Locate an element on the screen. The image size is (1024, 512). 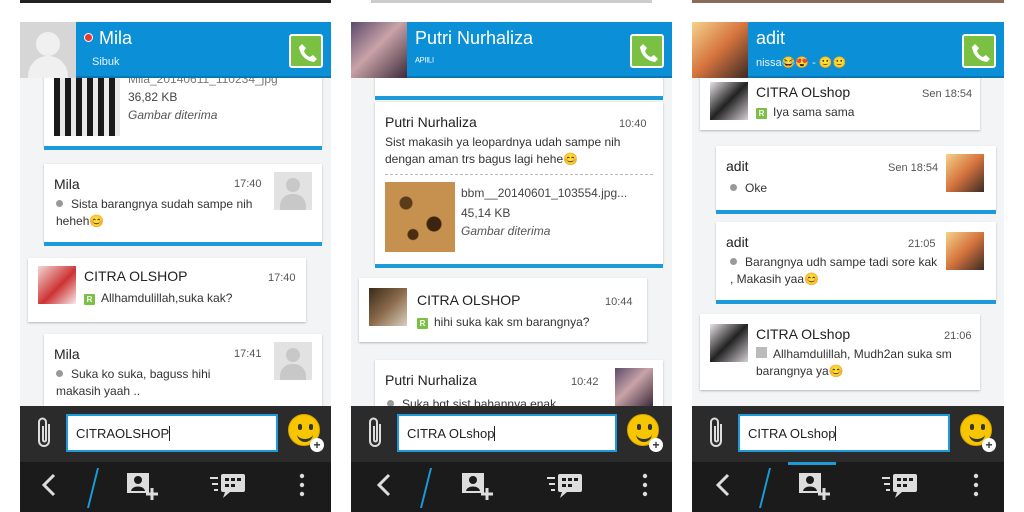
message-card: adit Sen 18:54 Oke is located at coordinates (856, 180).